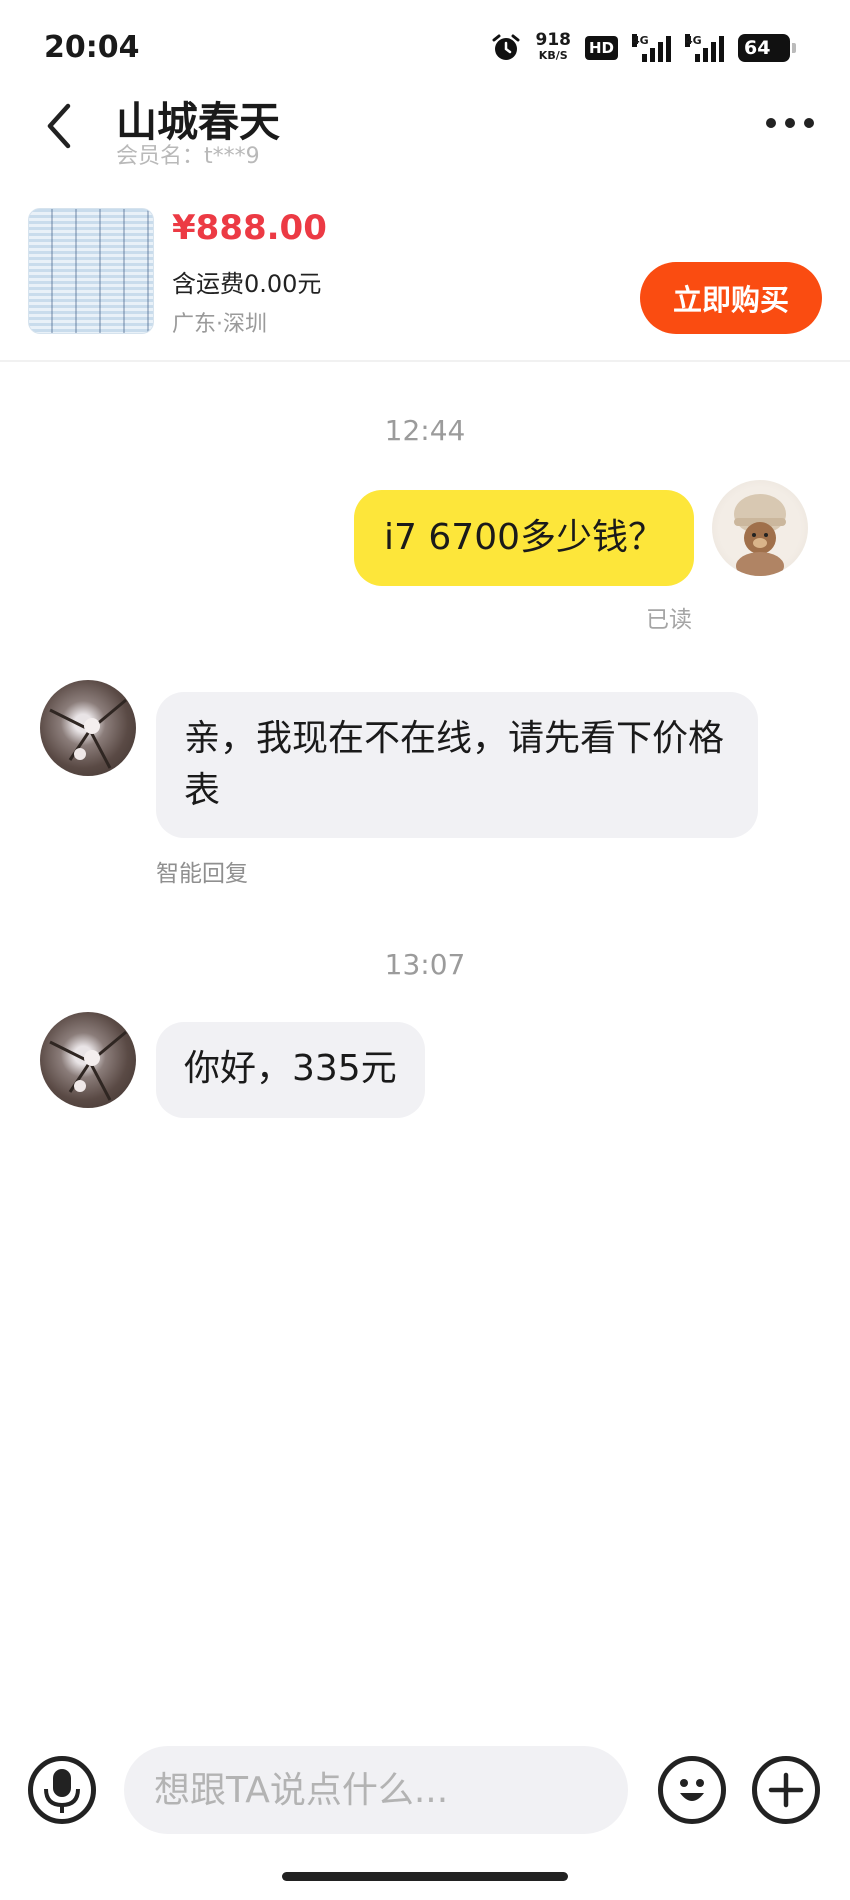 The width and height of the screenshot is (850, 1900). Describe the element at coordinates (247, 284) in the screenshot. I see `shipping-fee: 含运费0.00元` at that location.